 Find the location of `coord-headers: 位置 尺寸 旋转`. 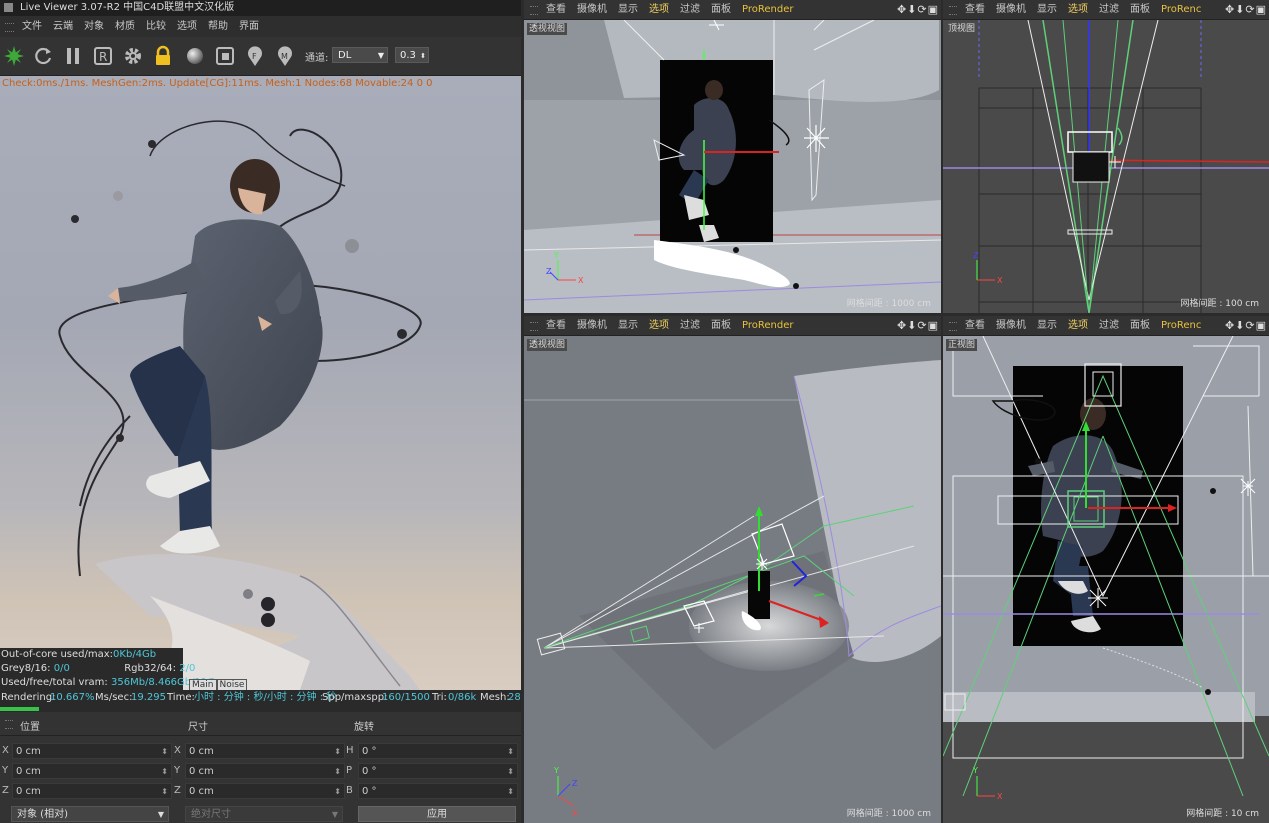

coord-headers: 位置 尺寸 旋转 is located at coordinates (260, 724).